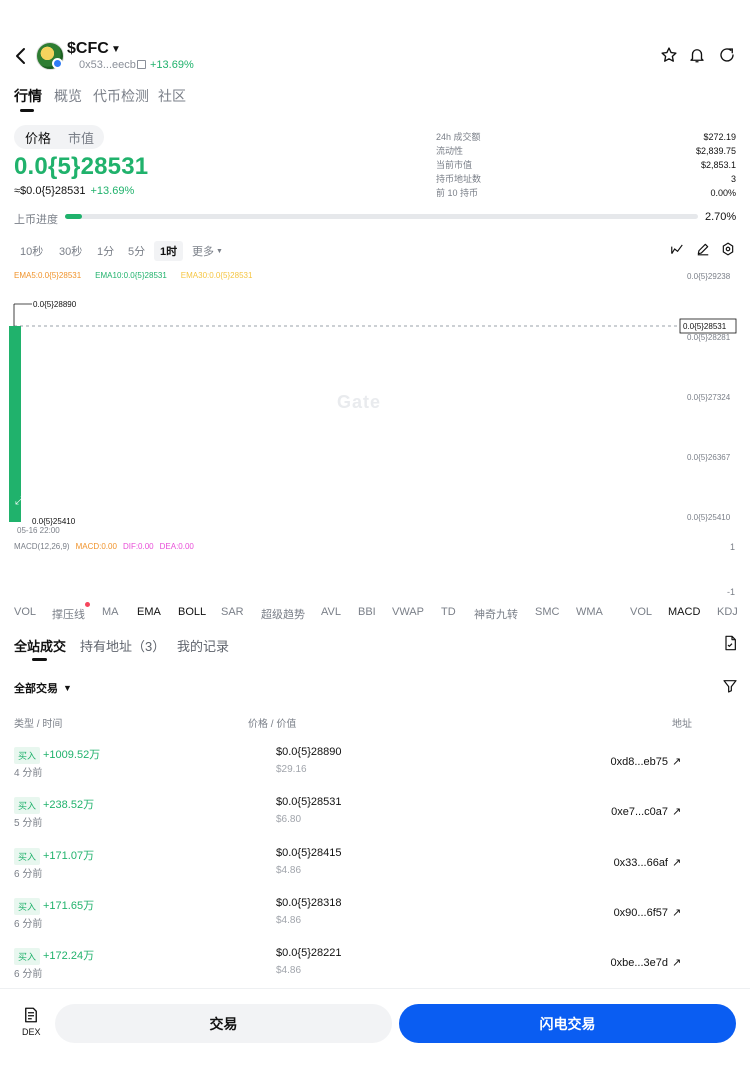 Image resolution: width=750 pixels, height=1089 pixels. Describe the element at coordinates (454, 165) in the screenshot. I see `stat-label: 当前市值` at that location.